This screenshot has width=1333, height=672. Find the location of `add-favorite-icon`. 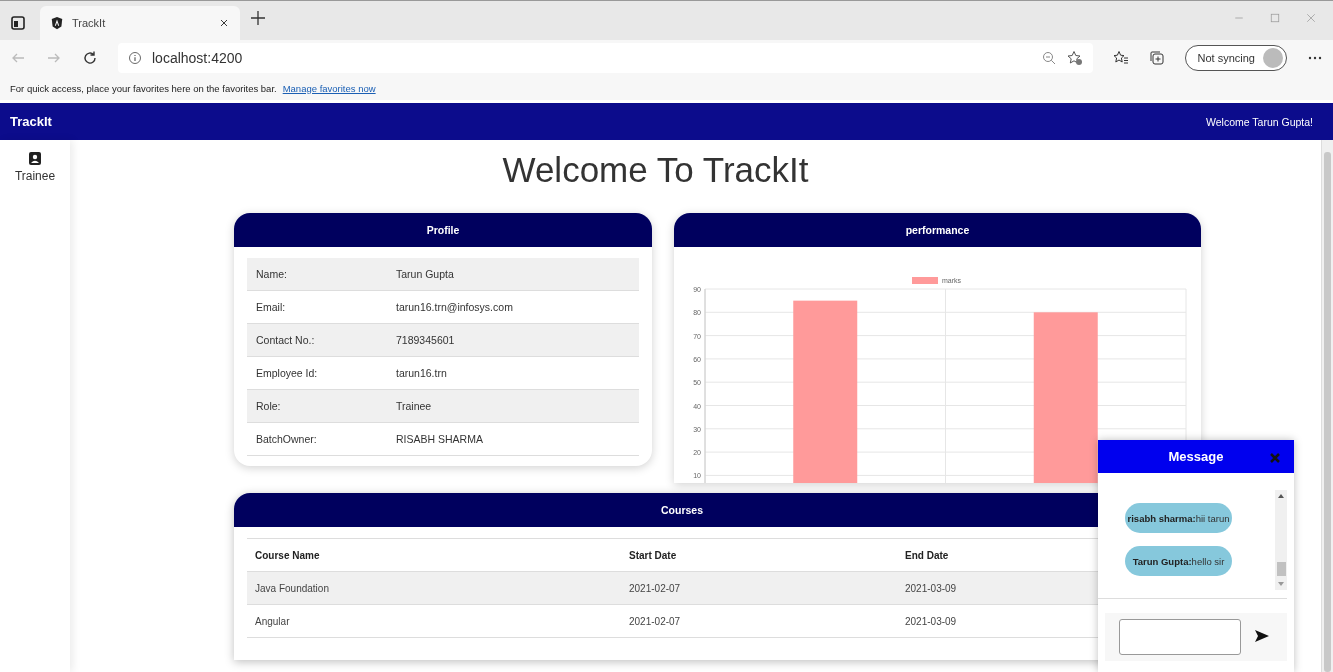

add-favorite-icon is located at coordinates (1074, 58).